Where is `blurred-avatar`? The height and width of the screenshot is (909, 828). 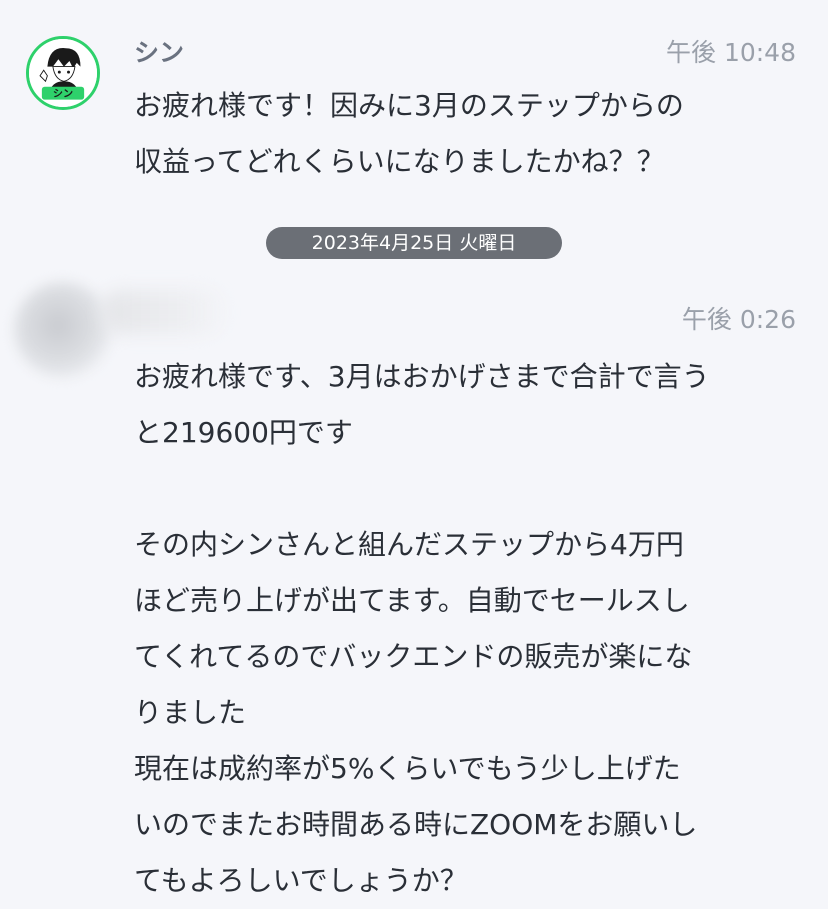 blurred-avatar is located at coordinates (63, 330).